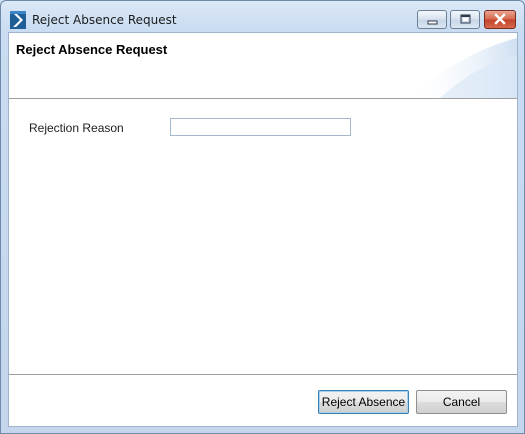 Image resolution: width=525 pixels, height=434 pixels. Describe the element at coordinates (92, 49) in the screenshot. I see `page-title: Reject Absence Request` at that location.